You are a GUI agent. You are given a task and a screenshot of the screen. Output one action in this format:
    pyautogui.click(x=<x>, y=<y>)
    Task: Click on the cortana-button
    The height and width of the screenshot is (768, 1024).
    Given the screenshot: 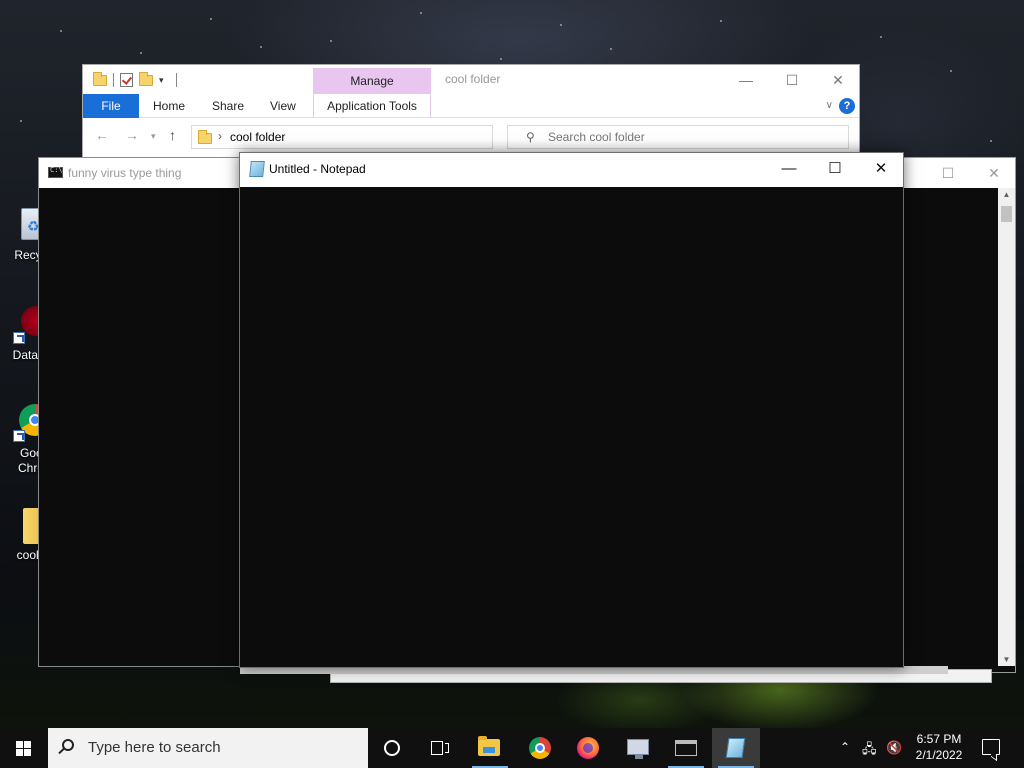 What is the action you would take?
    pyautogui.click(x=392, y=748)
    